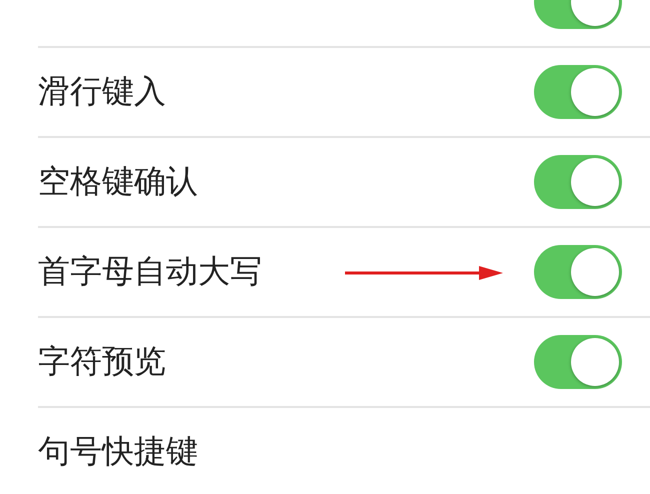 This screenshot has width=650, height=494. Describe the element at coordinates (150, 271) in the screenshot. I see `setting-label: 首字母自动大写` at that location.